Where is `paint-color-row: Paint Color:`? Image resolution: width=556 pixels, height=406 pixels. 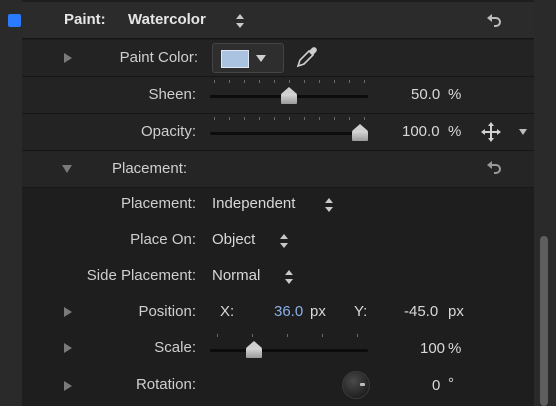
paint-color-row: Paint Color: is located at coordinates (278, 58).